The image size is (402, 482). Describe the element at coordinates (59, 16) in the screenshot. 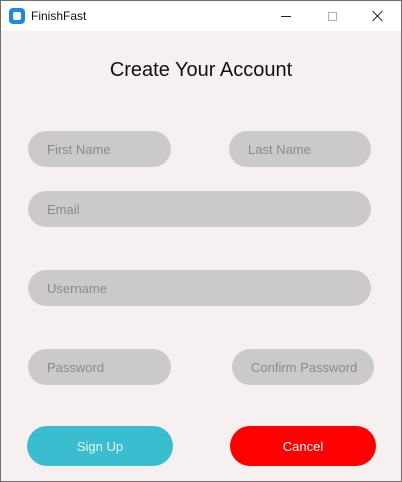

I see `window-title: FinishFast` at that location.